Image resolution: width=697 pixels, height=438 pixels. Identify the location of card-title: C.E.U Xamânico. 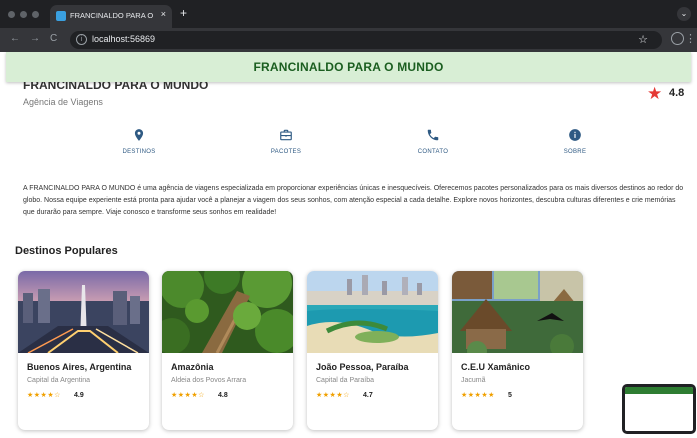
(496, 367).